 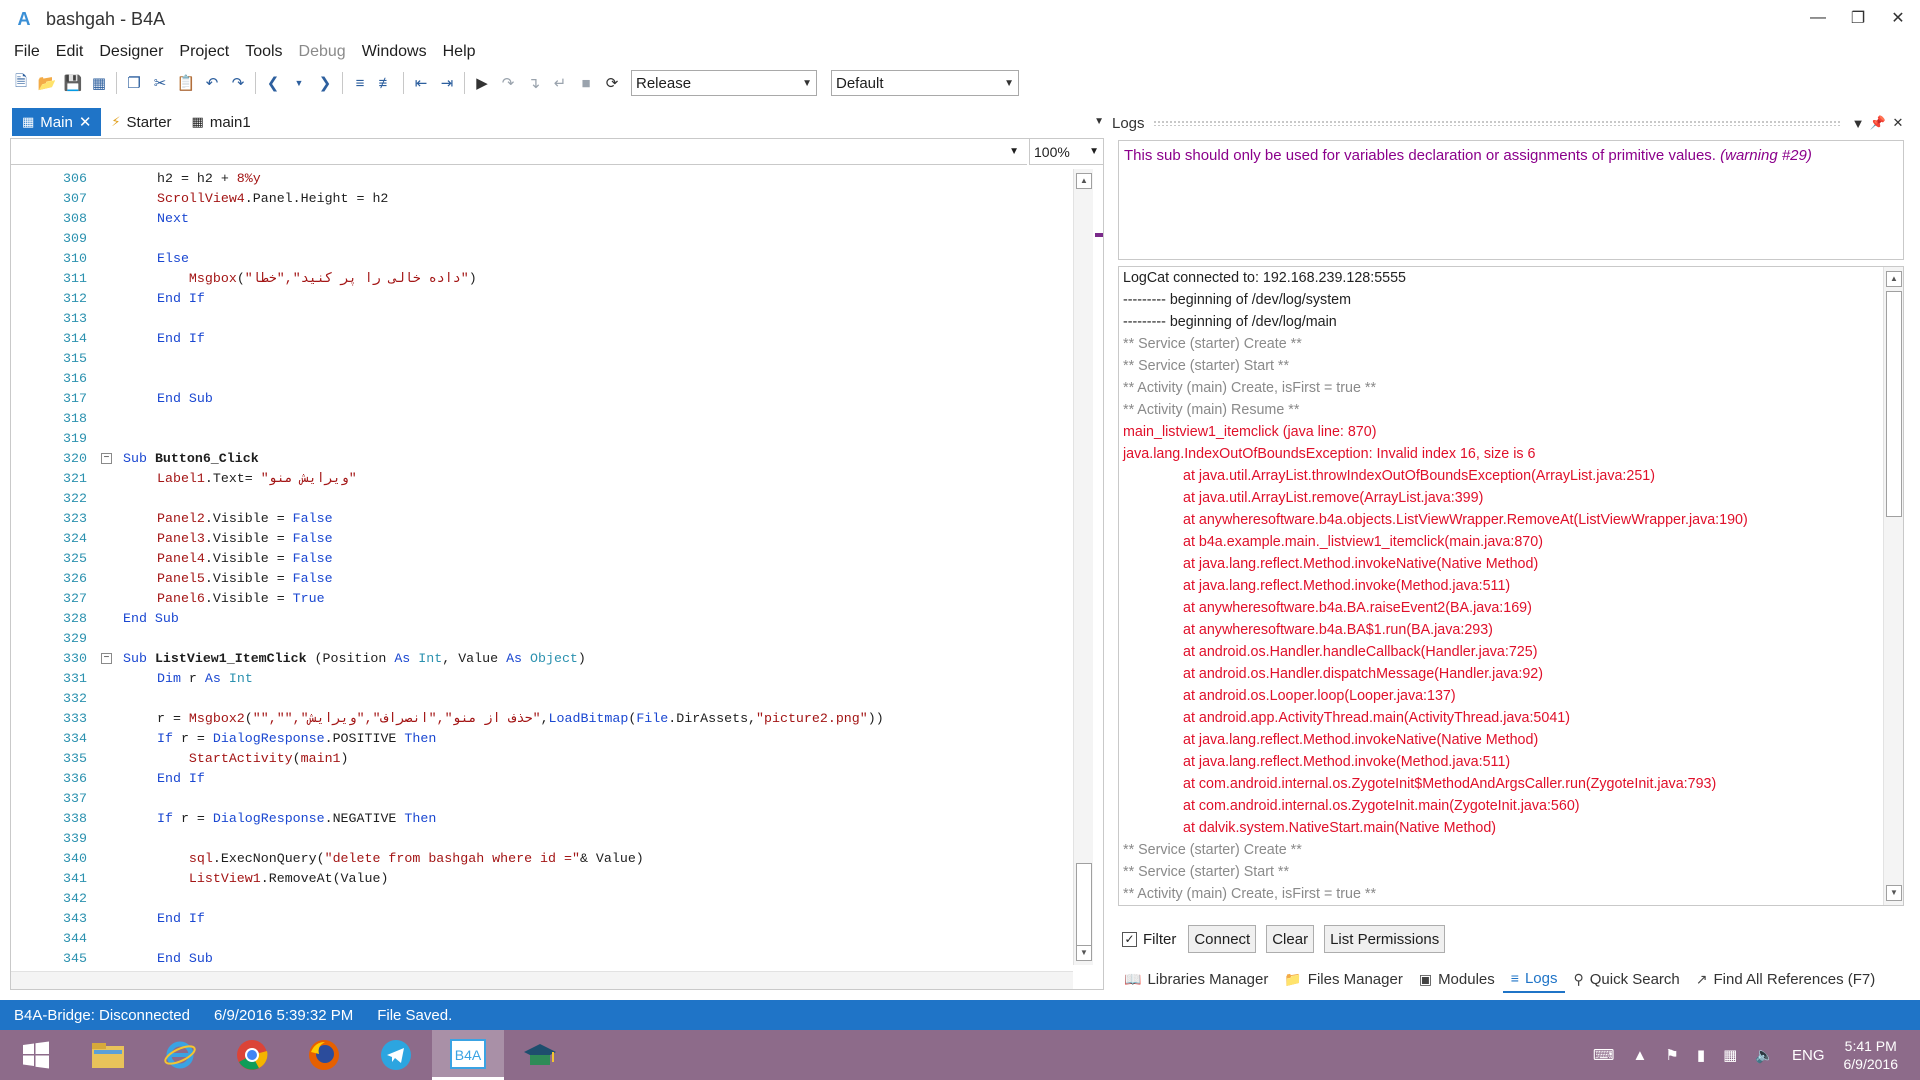 I want to click on tab-modules: ▣ Modules, so click(x=1457, y=979).